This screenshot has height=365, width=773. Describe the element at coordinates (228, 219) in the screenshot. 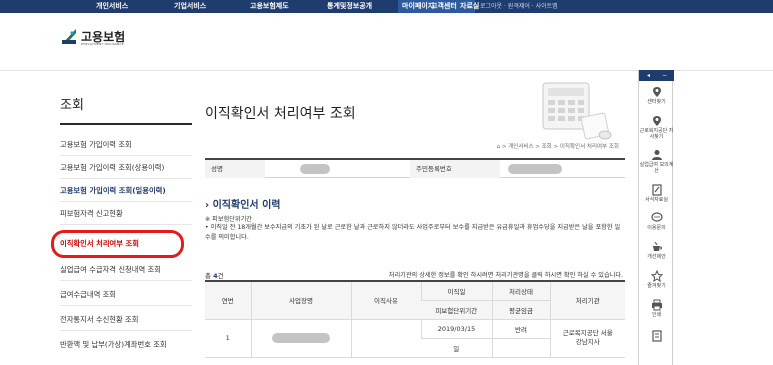

I see `note-title: ※ 피보험단위기간` at that location.